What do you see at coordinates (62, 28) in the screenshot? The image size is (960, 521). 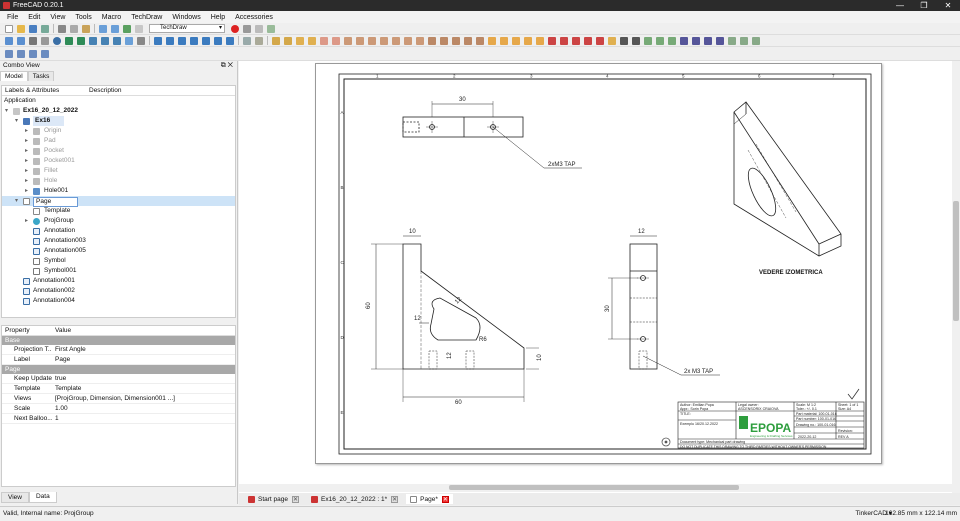 I see `cut-icon` at bounding box center [62, 28].